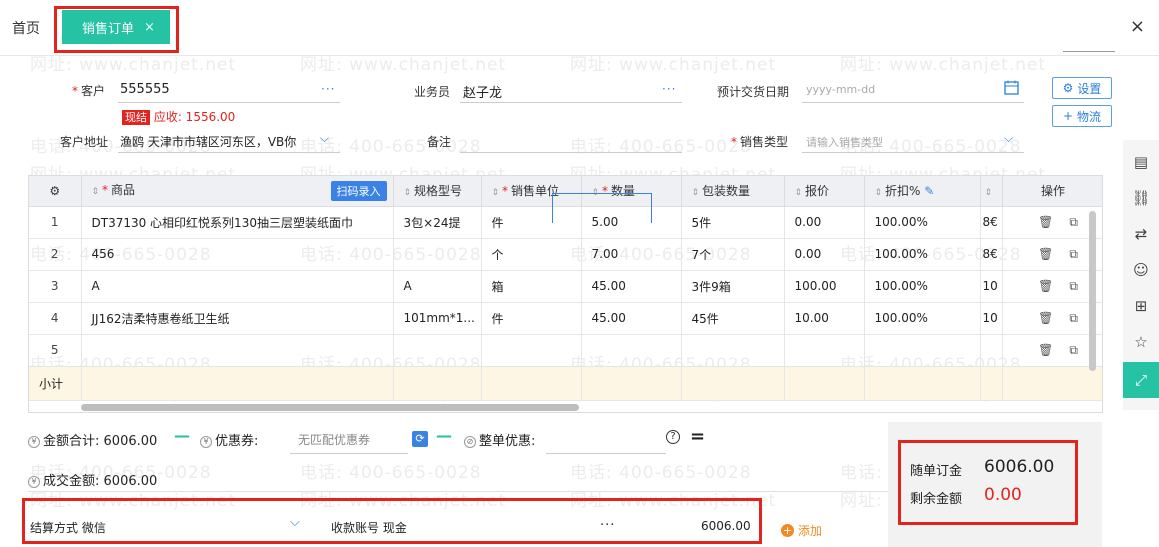  What do you see at coordinates (669, 89) in the screenshot?
I see `salesman-more-icon: ···` at bounding box center [669, 89].